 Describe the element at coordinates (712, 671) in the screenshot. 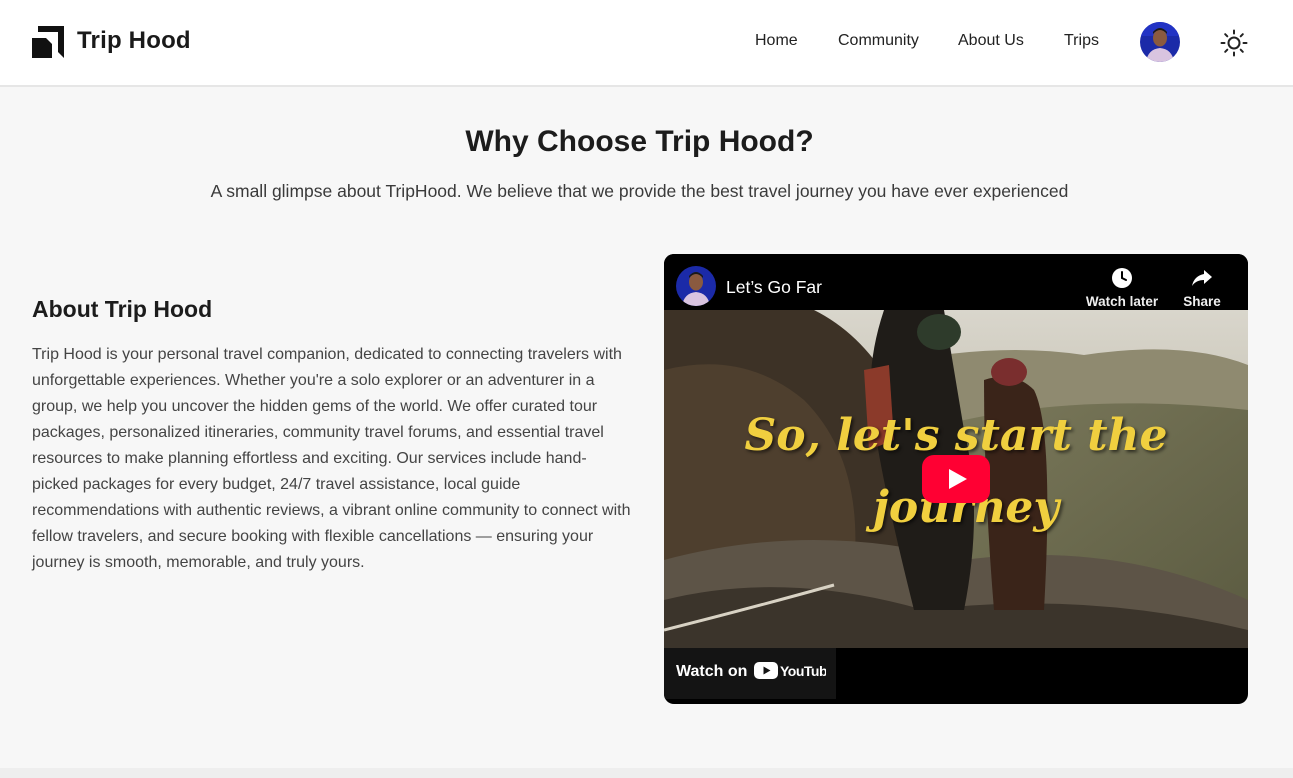

I see `watch-on-label: Watch on` at that location.